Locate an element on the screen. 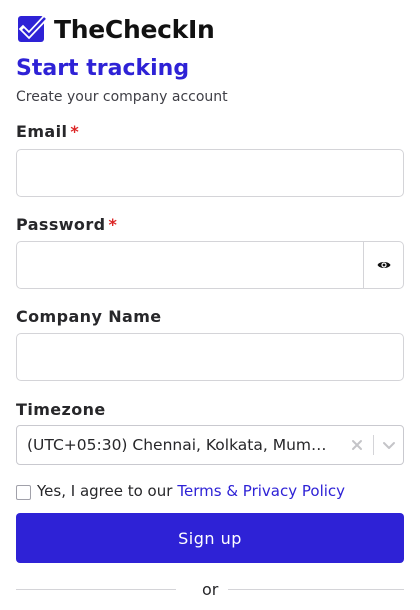  page-title: Start tracking is located at coordinates (103, 68).